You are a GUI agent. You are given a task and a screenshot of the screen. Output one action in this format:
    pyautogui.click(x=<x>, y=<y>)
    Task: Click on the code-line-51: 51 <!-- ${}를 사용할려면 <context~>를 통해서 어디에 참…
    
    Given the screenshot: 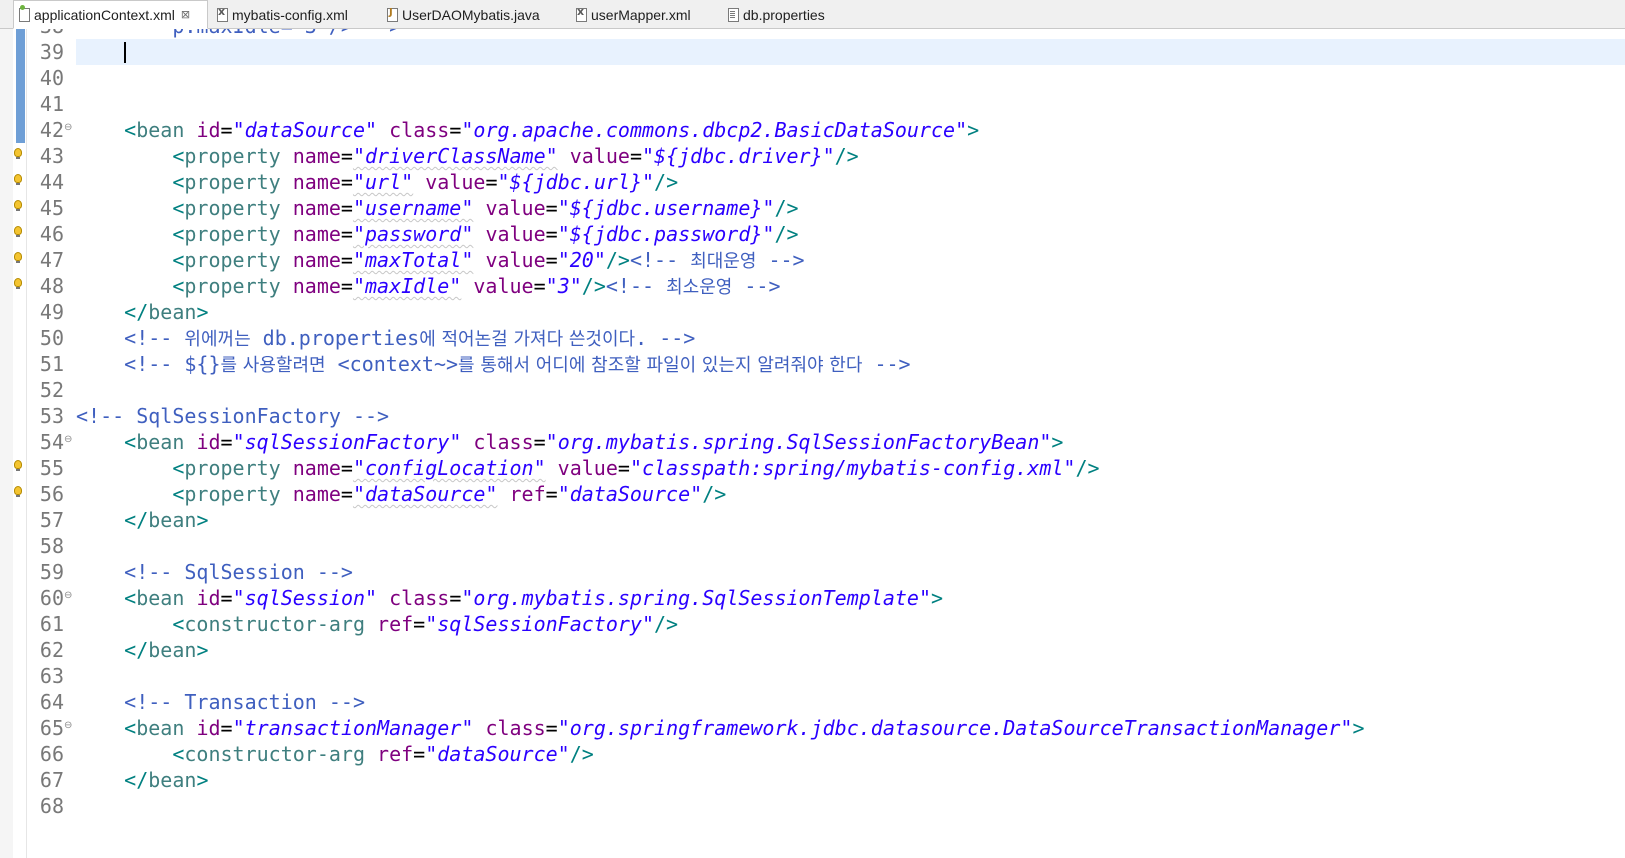 What is the action you would take?
    pyautogui.click(x=812, y=364)
    